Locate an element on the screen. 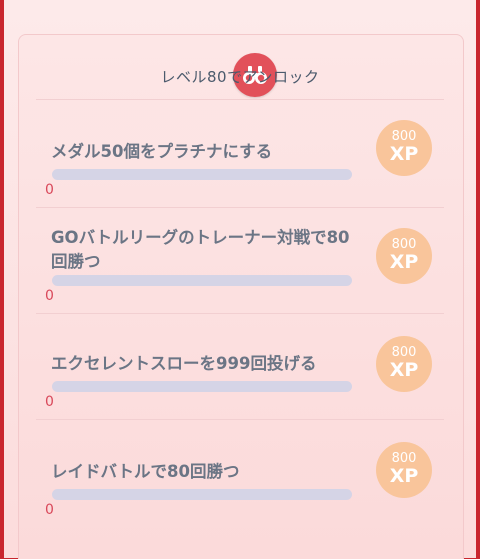  task-label: エクセレントスローを999回投げる is located at coordinates (184, 363).